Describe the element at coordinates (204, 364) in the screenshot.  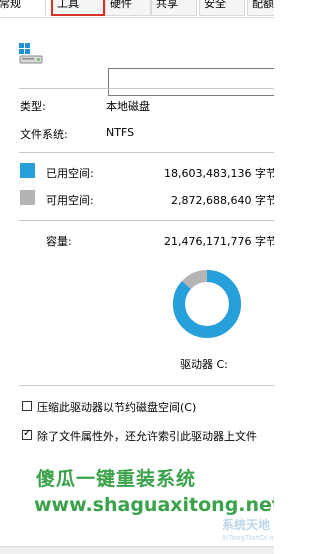
I see `drive-label: 驱动器 C:` at that location.